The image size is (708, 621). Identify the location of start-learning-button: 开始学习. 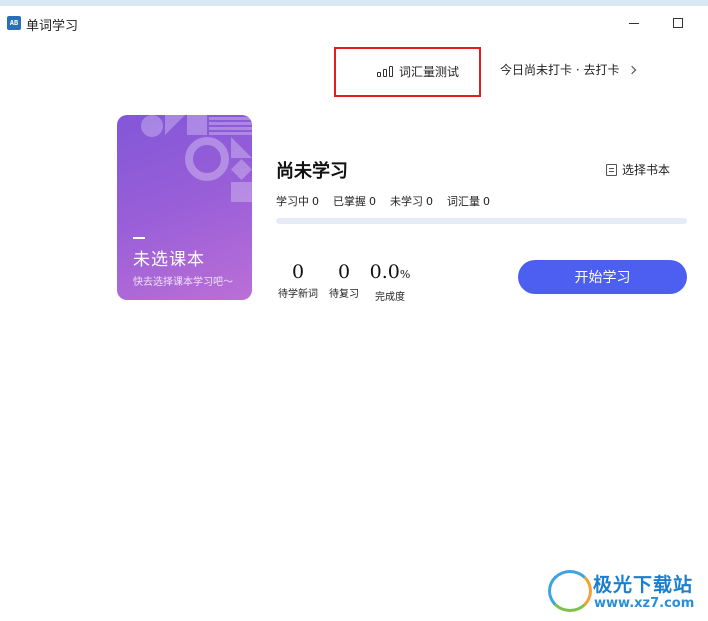
(602, 277).